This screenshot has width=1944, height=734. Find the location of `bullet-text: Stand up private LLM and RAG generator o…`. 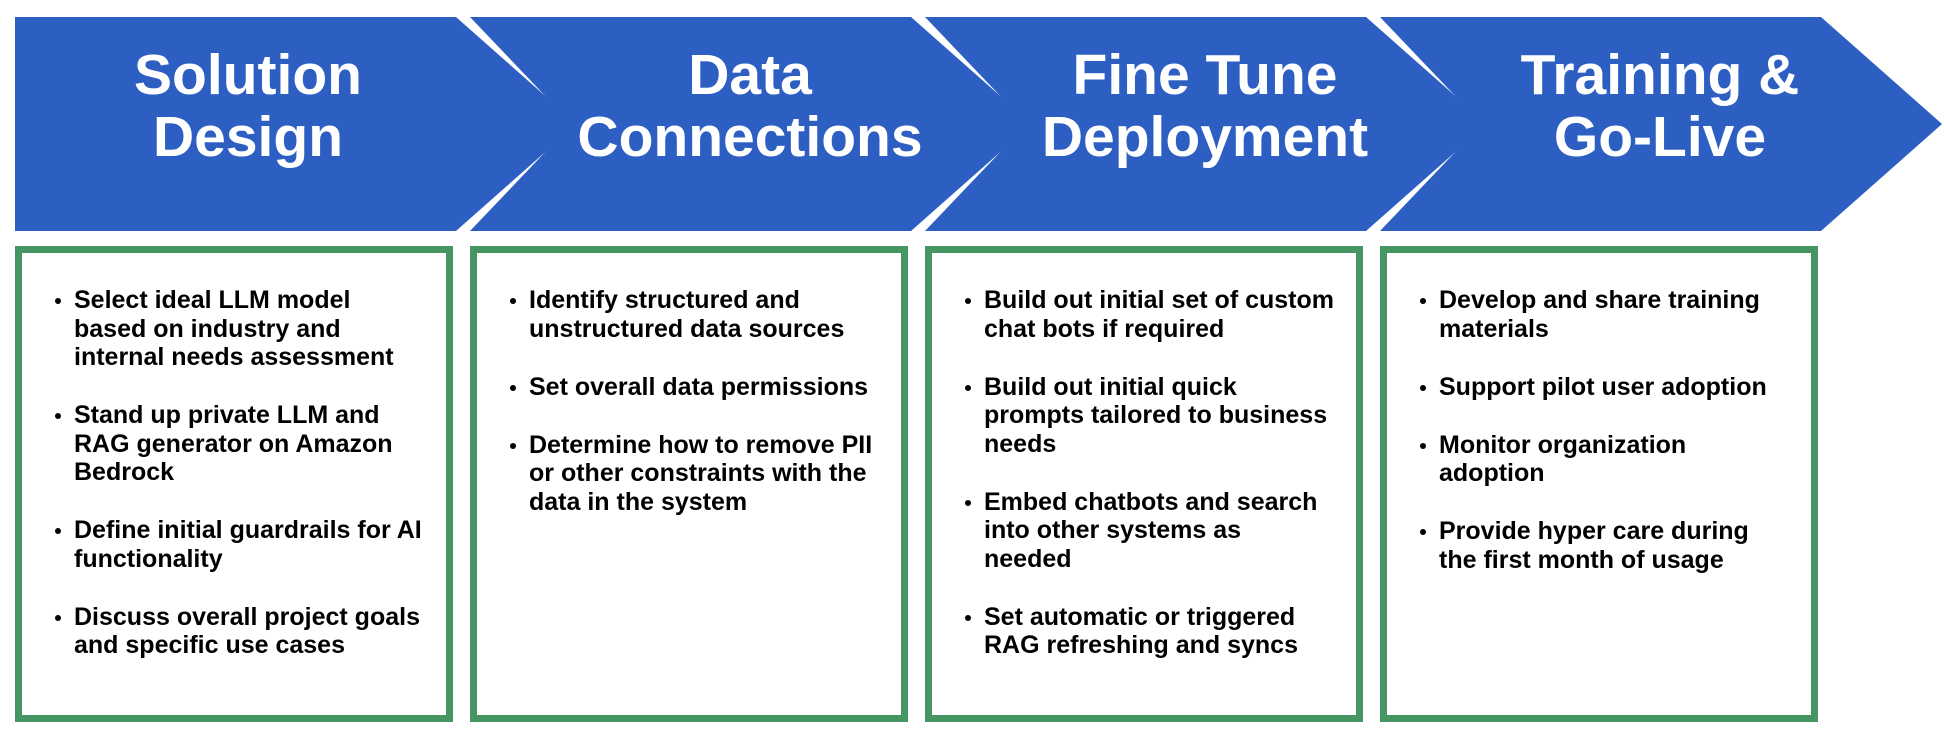

bullet-text: Stand up private LLM and RAG generator o… is located at coordinates (233, 443).